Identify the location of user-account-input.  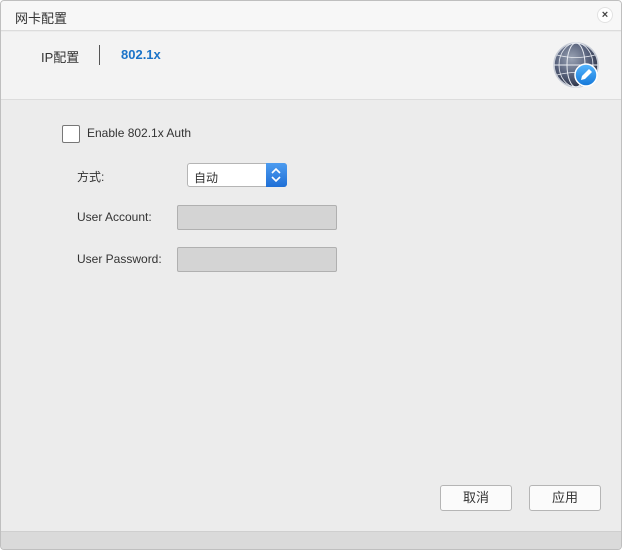
(257, 217).